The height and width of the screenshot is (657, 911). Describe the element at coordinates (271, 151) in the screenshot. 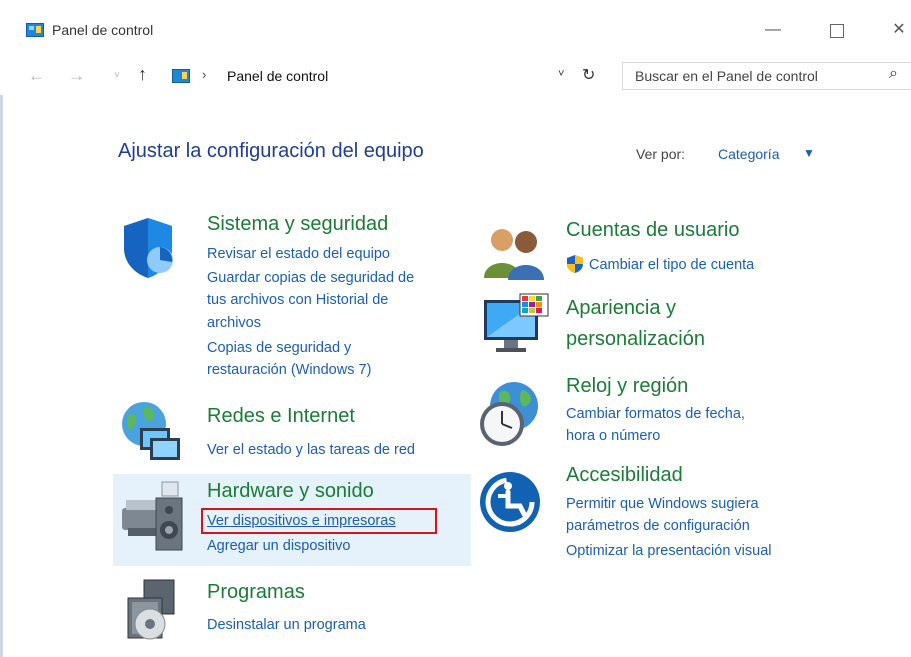

I see `page-title: Ajustar la configuración del equipo` at that location.